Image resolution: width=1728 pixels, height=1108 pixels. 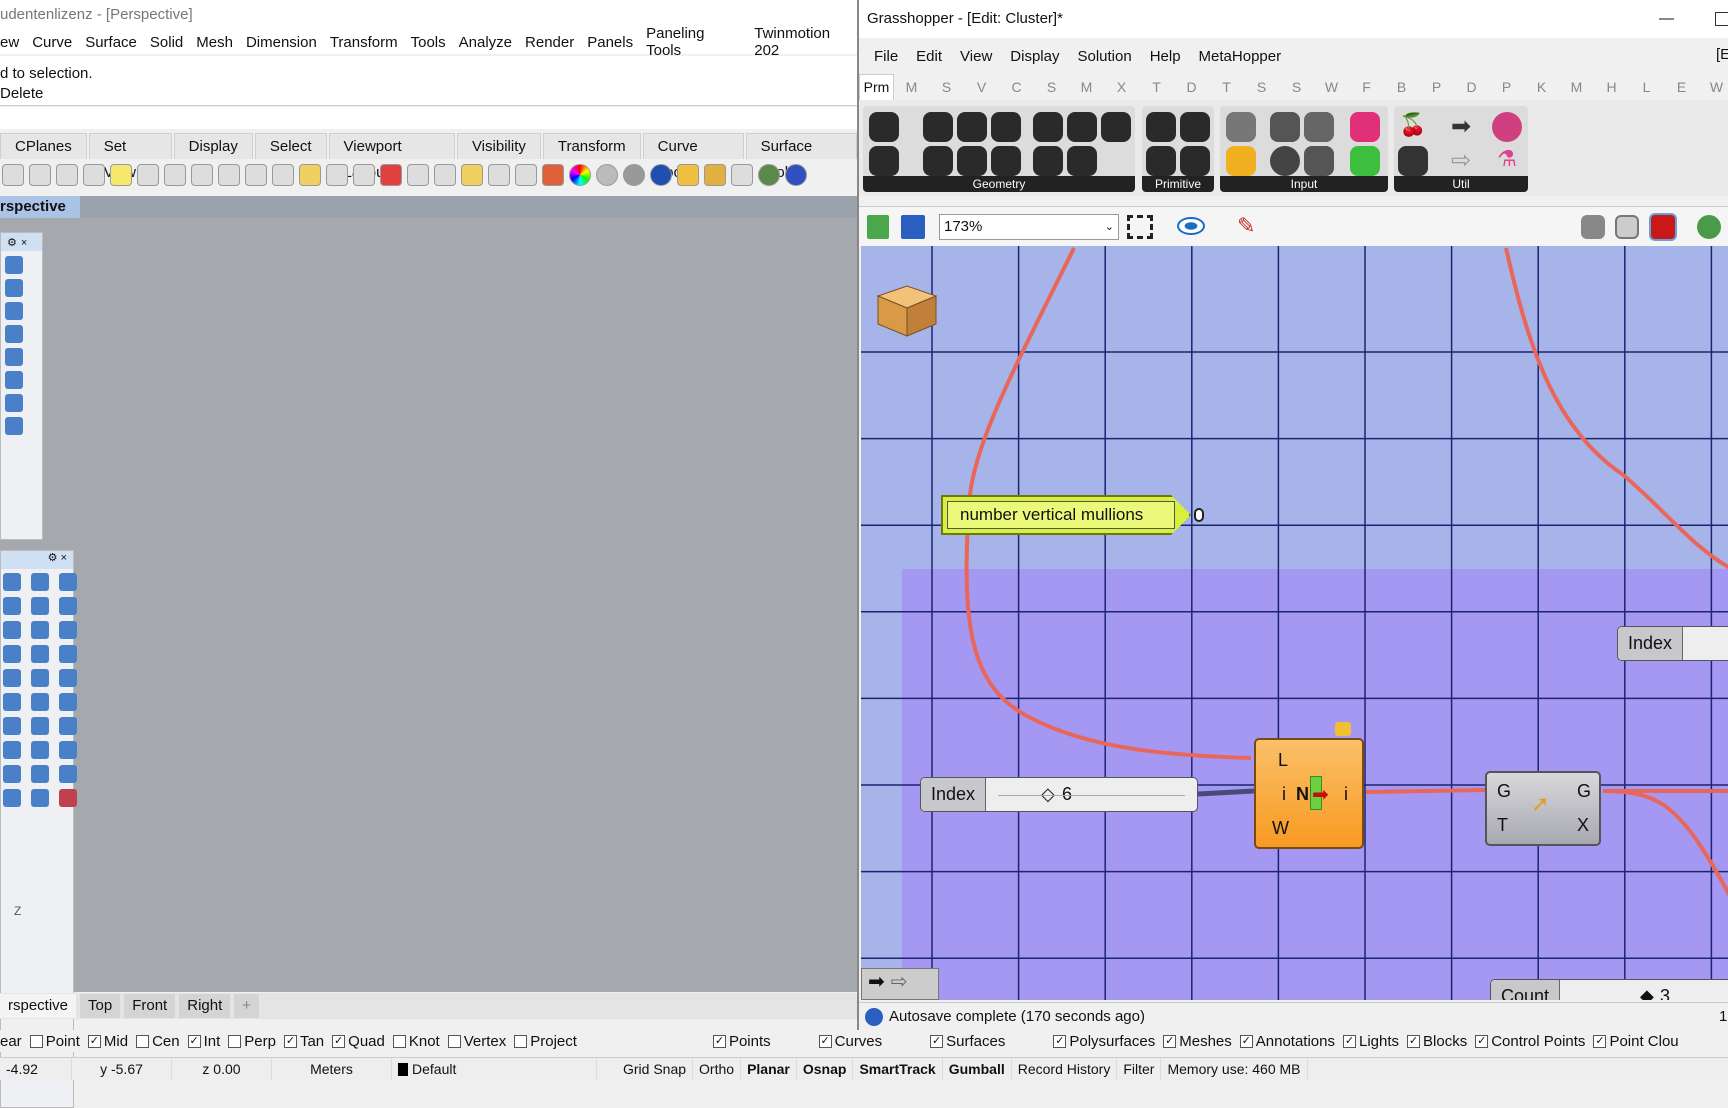 What do you see at coordinates (281, 42) in the screenshot?
I see `menu-dimension: Dimension` at bounding box center [281, 42].